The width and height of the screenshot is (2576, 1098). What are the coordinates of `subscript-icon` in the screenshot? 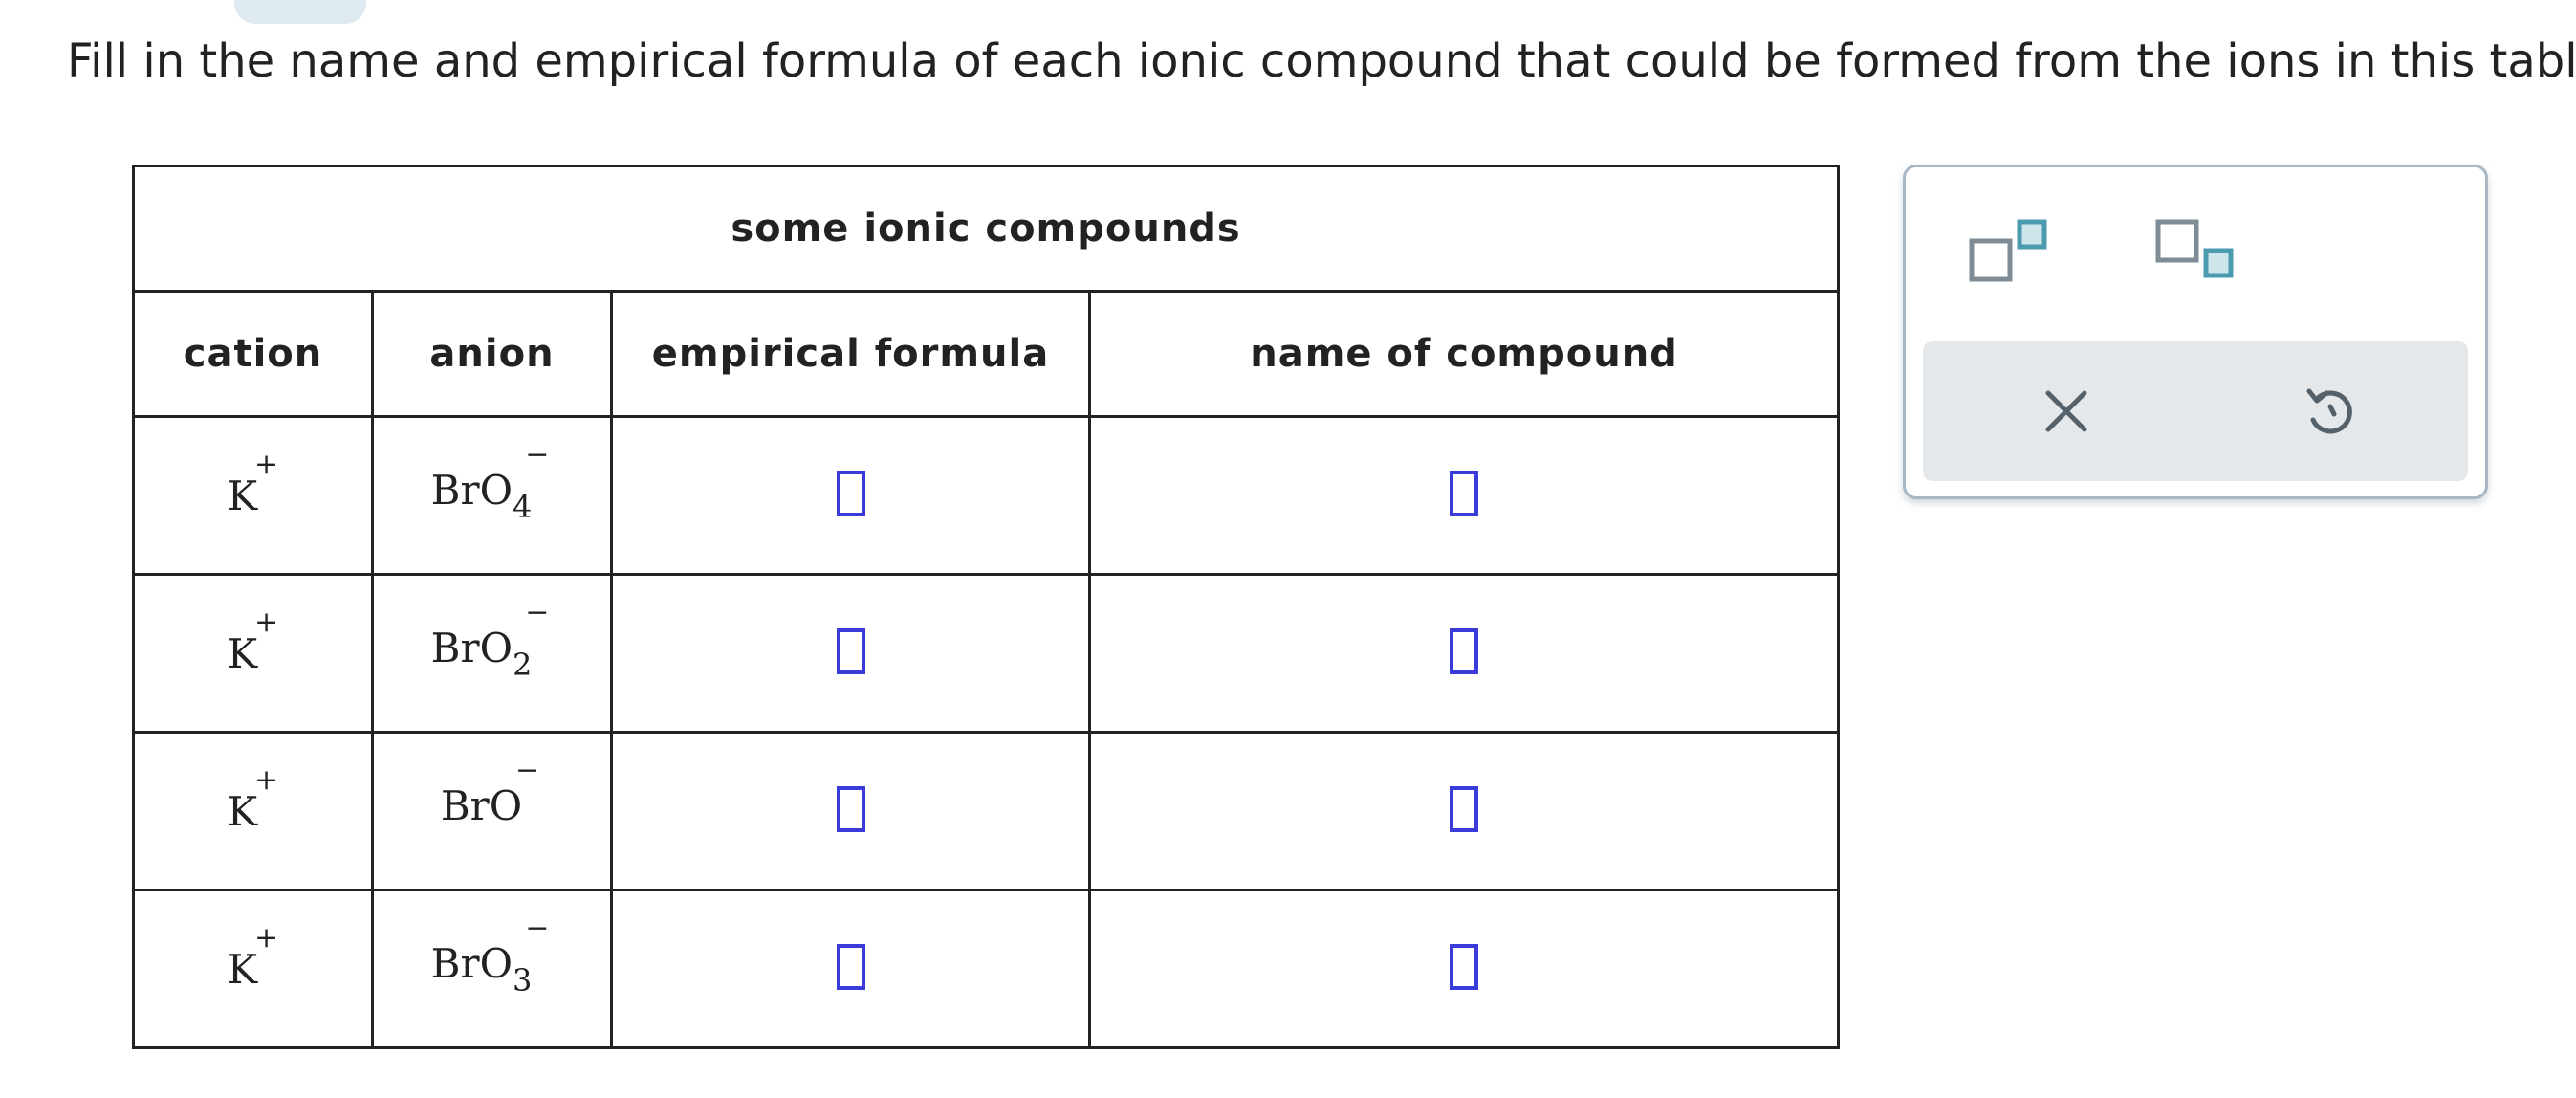 It's located at (2197, 253).